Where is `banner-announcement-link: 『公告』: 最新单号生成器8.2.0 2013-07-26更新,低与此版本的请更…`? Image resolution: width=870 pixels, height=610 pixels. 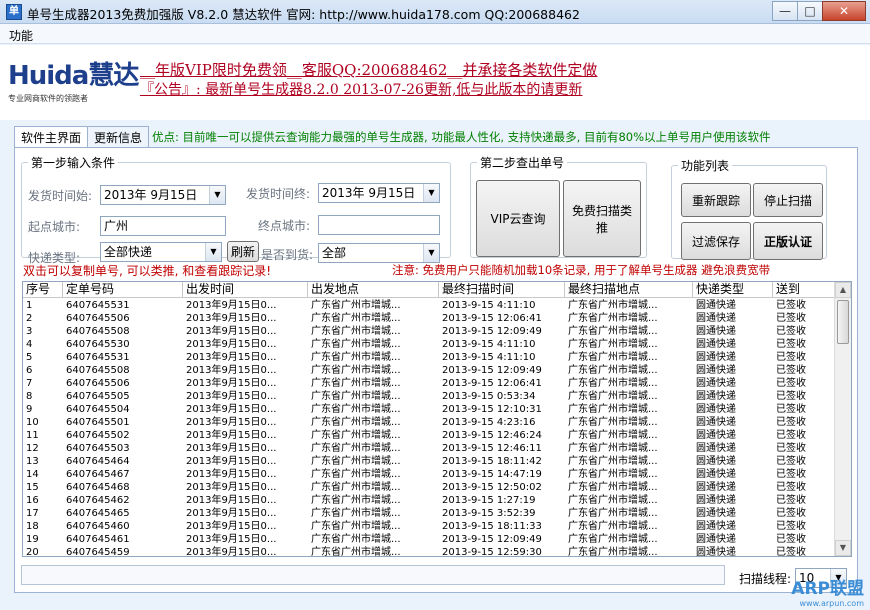 banner-announcement-link: 『公告』: 最新单号生成器8.2.0 2013-07-26更新,低与此版本的请更… is located at coordinates (361, 89).